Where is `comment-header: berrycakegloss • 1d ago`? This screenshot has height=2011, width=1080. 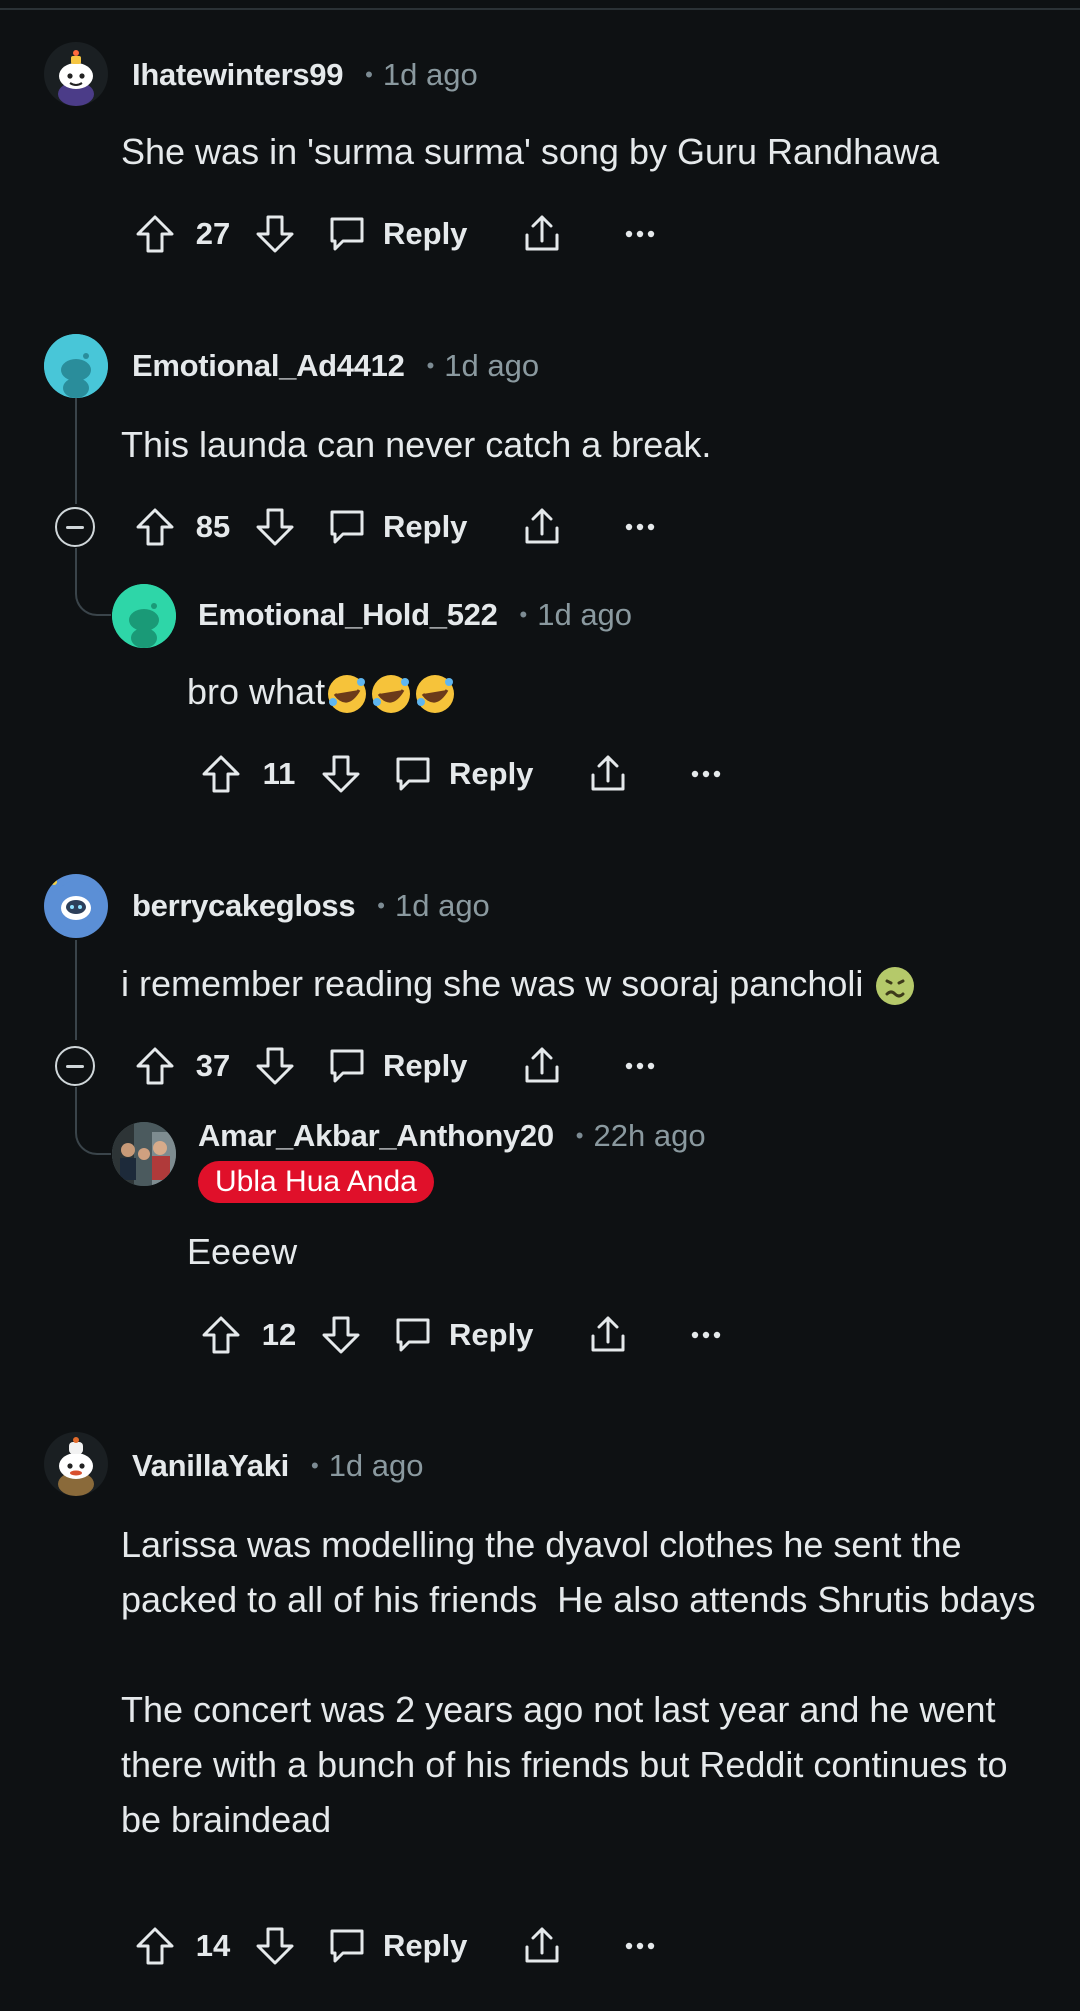
comment-header: berrycakegloss • 1d ago is located at coordinates (311, 906).